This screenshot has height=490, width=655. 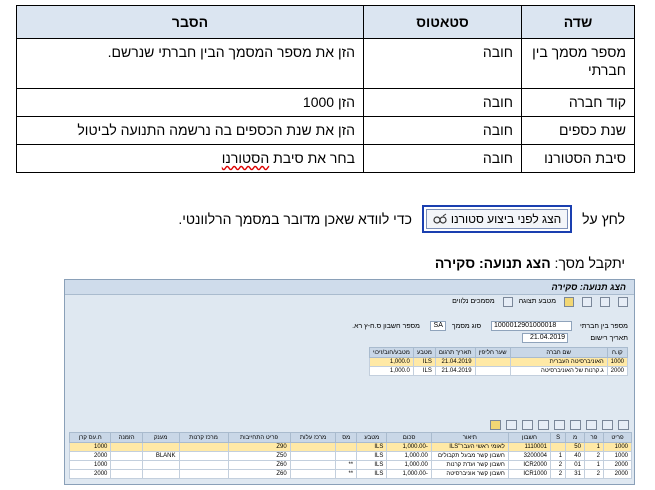 What do you see at coordinates (527, 425) in the screenshot?
I see `layout-icon` at bounding box center [527, 425].